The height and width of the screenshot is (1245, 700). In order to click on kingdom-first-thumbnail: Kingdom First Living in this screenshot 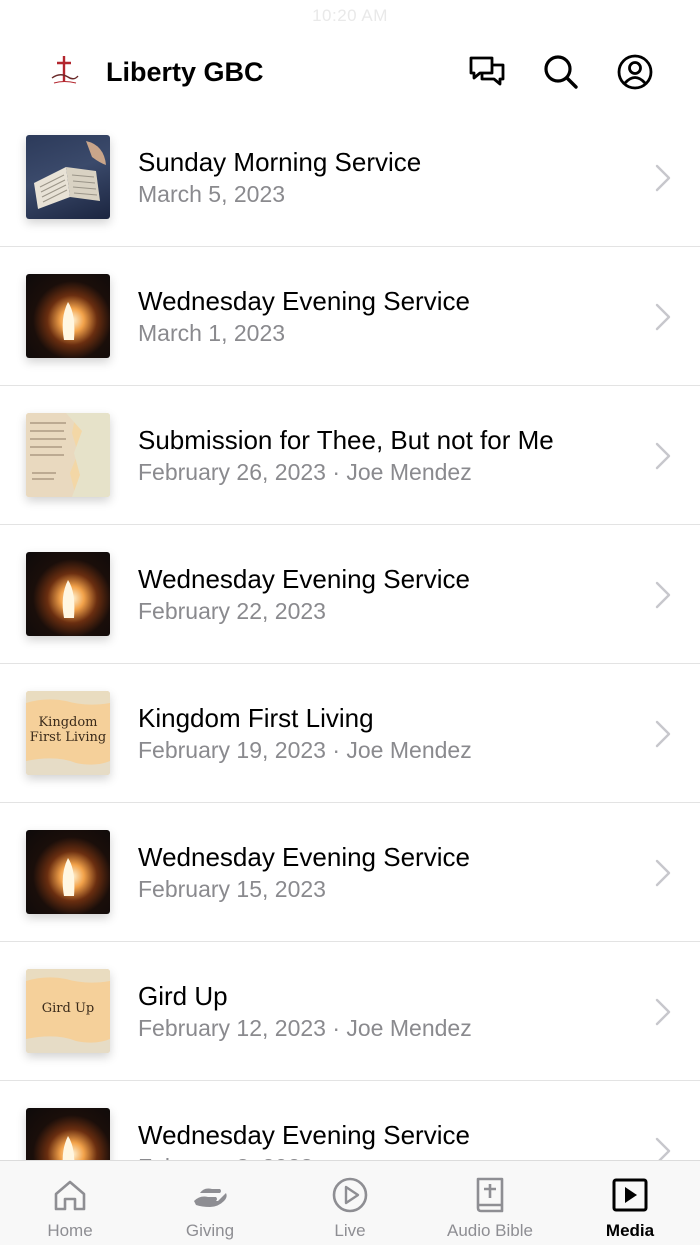, I will do `click(68, 733)`.